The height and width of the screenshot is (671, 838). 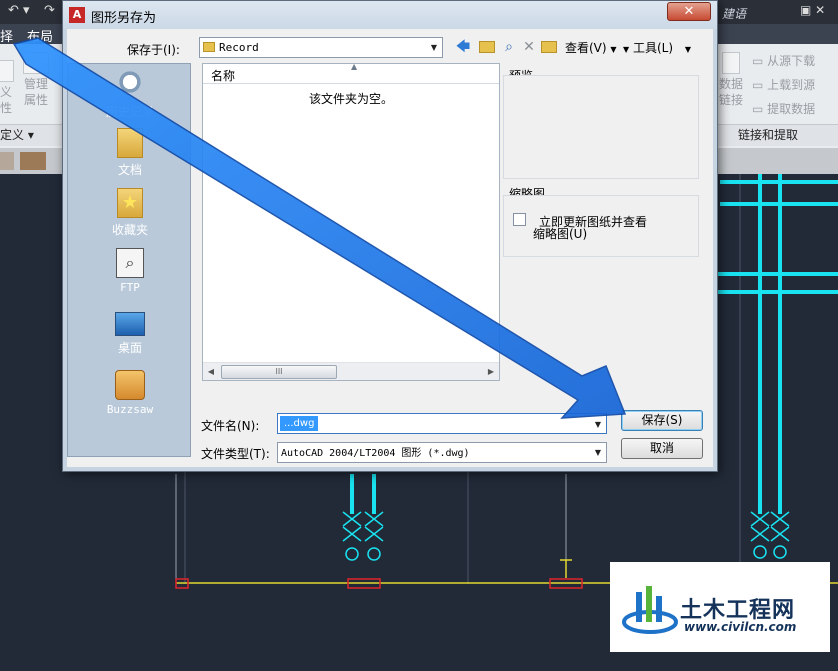 I want to click on place-desktop: 桌面, so click(x=130, y=334).